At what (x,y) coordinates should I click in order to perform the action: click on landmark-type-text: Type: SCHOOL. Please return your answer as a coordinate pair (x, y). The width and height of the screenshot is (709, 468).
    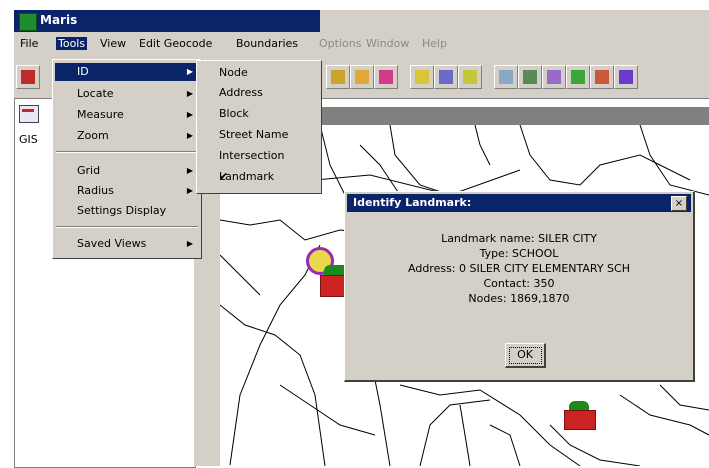
    Looking at the image, I should click on (519, 253).